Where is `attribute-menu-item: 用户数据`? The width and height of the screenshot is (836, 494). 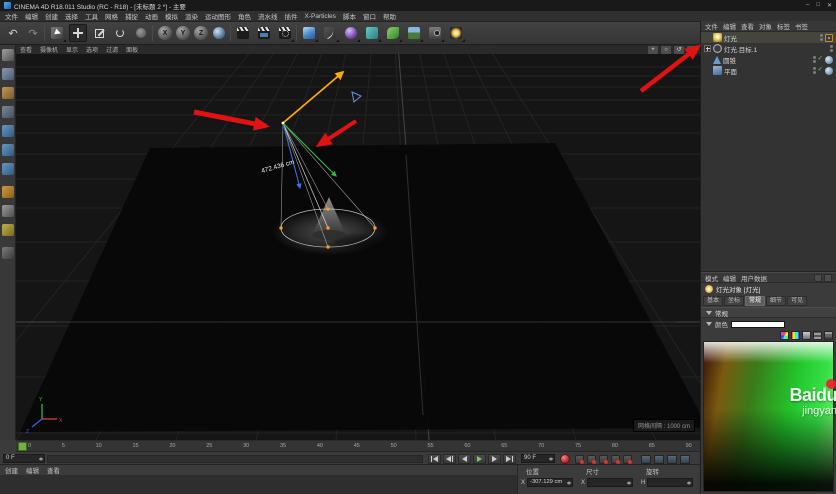
attribute-menu-item: 用户数据 is located at coordinates (754, 278).